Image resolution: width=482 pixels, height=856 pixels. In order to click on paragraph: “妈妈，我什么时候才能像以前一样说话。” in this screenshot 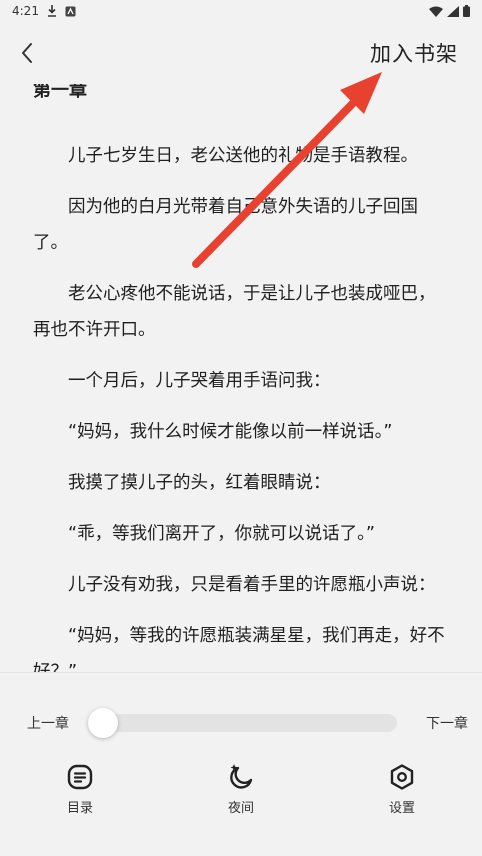, I will do `click(230, 432)`.